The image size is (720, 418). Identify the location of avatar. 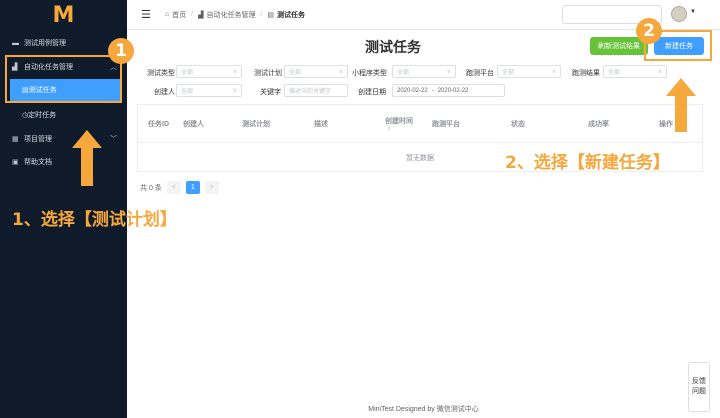
(679, 14).